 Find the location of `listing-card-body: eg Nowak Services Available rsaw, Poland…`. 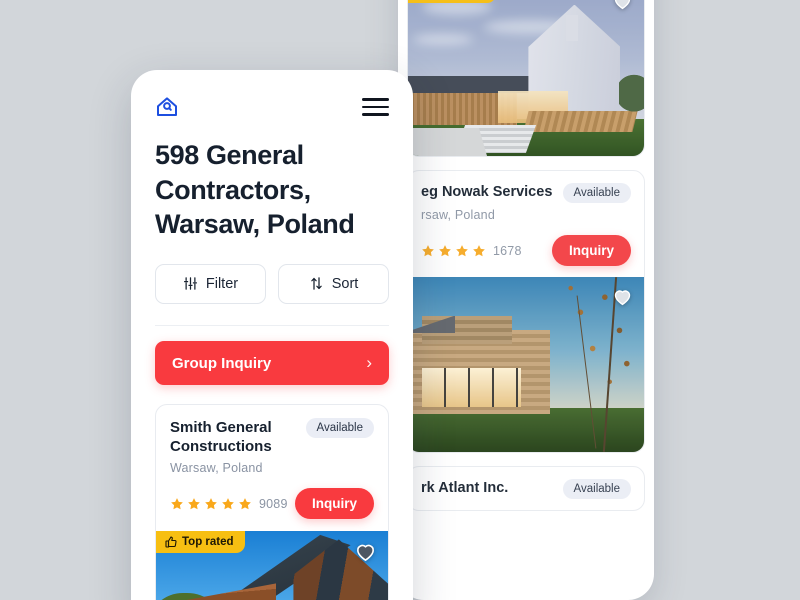

listing-card-body: eg Nowak Services Available rsaw, Poland… is located at coordinates (526, 224).